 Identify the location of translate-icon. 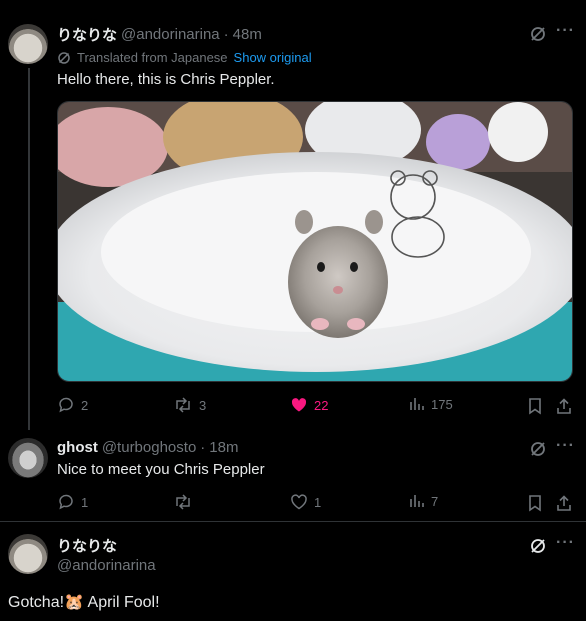
(64, 57).